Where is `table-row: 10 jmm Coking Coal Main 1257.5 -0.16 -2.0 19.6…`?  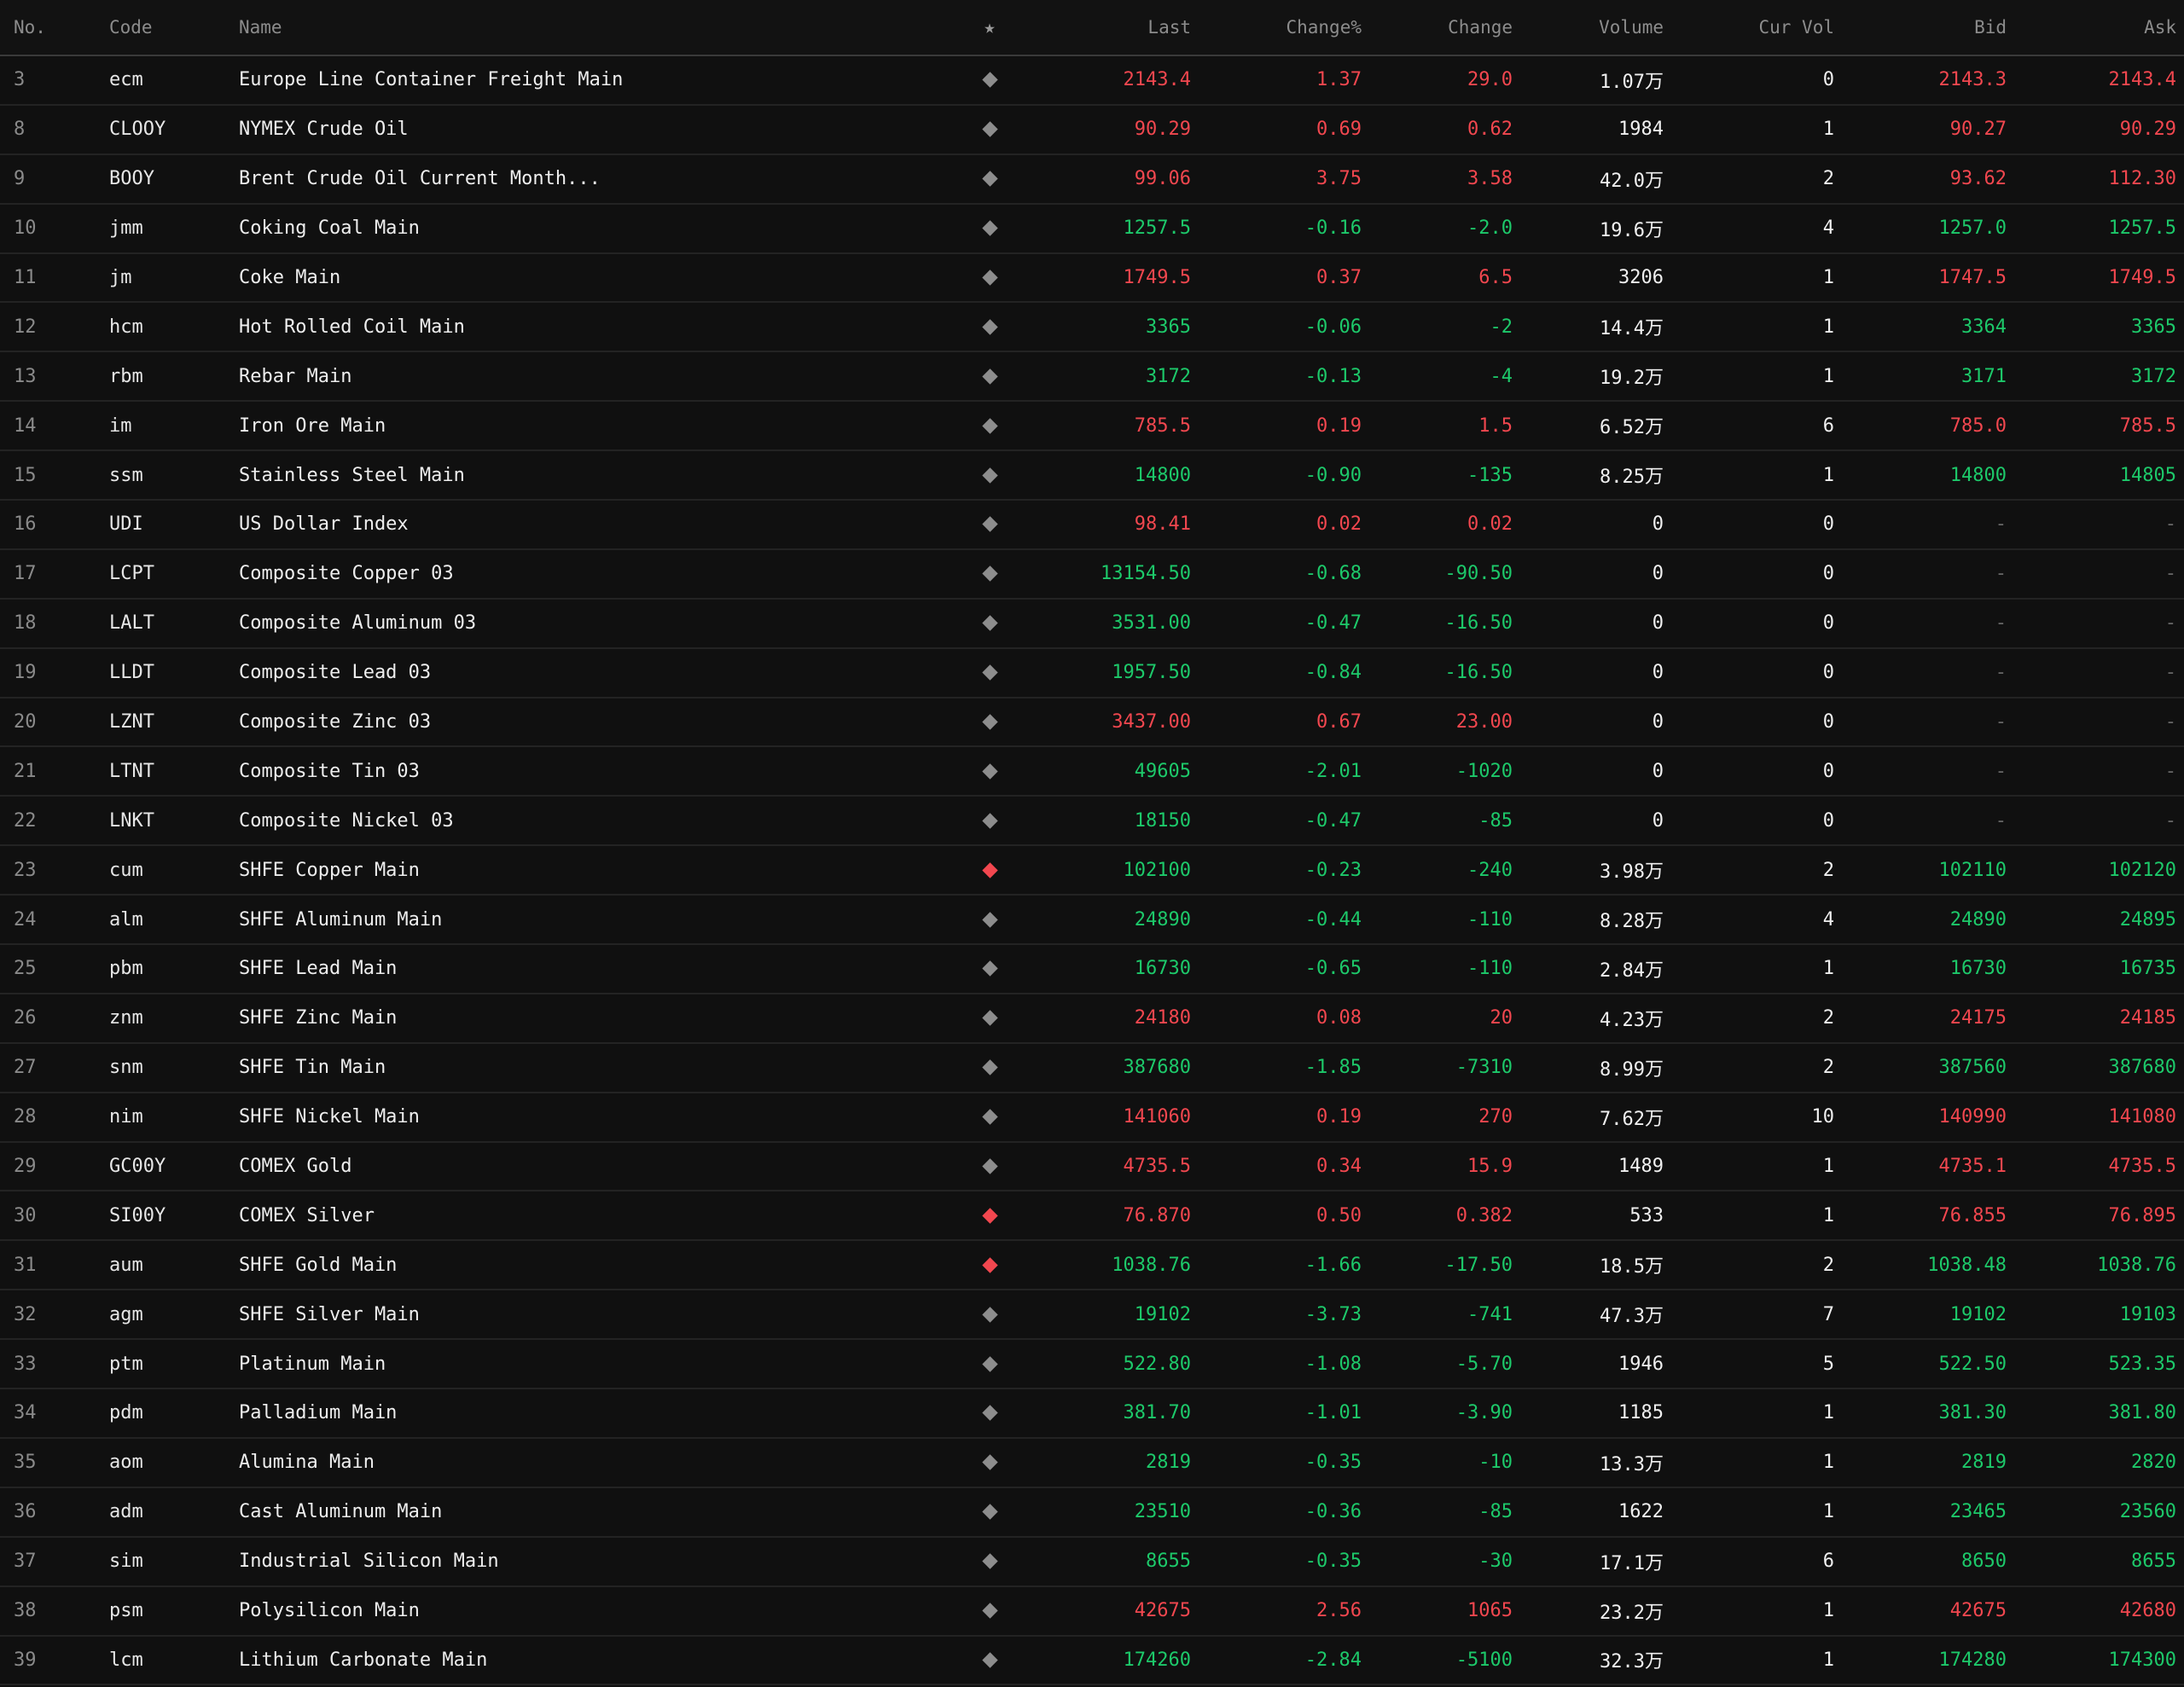
table-row: 10 jmm Coking Coal Main 1257.5 -0.16 -2.0 19.6… is located at coordinates (1092, 229).